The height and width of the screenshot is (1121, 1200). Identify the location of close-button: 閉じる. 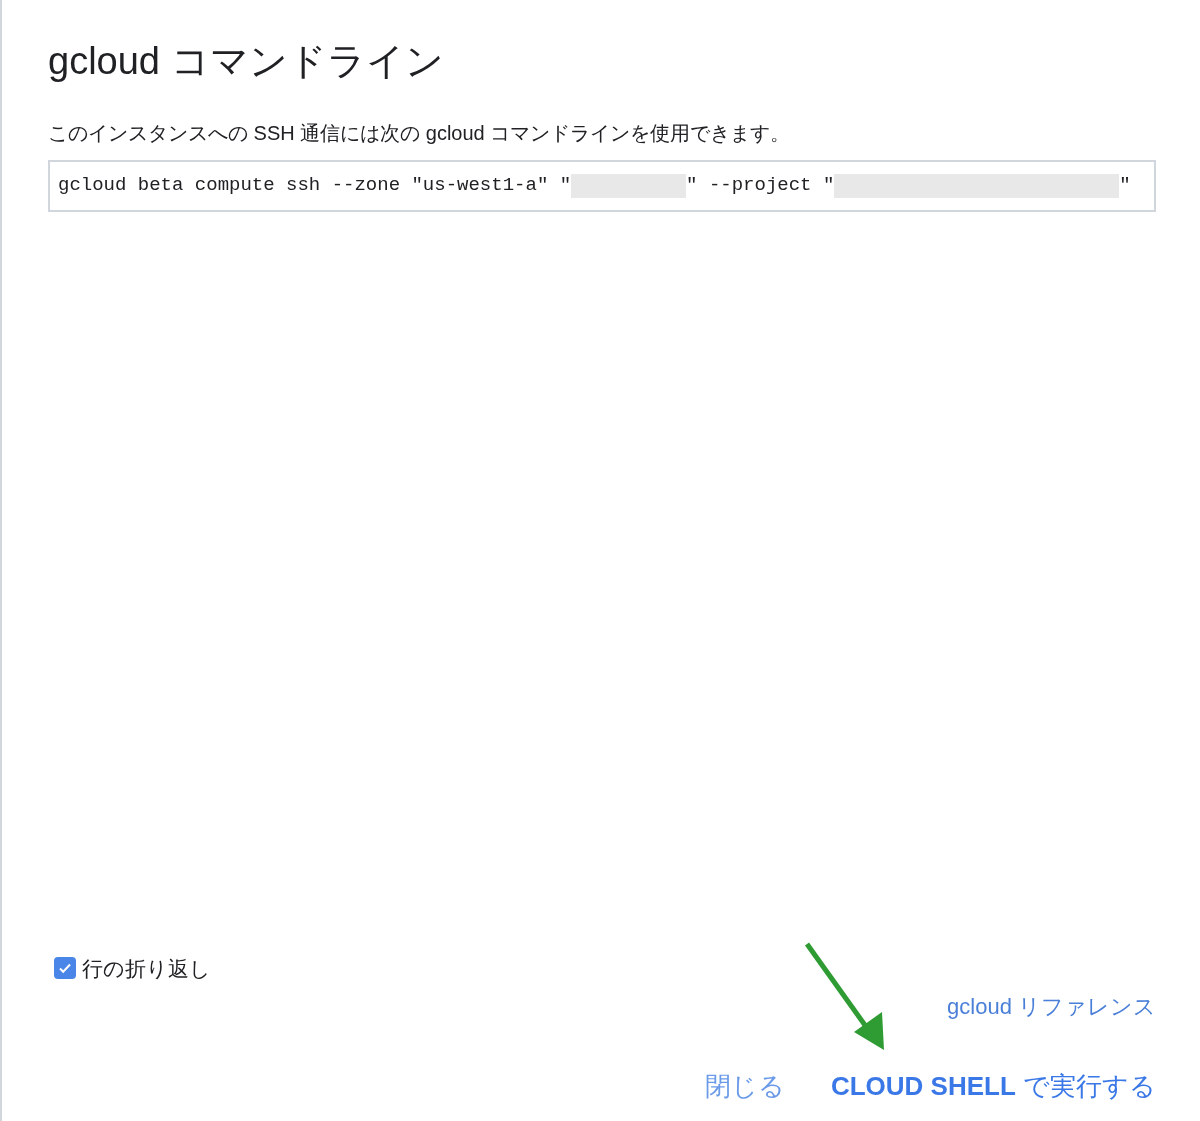
(744, 1086).